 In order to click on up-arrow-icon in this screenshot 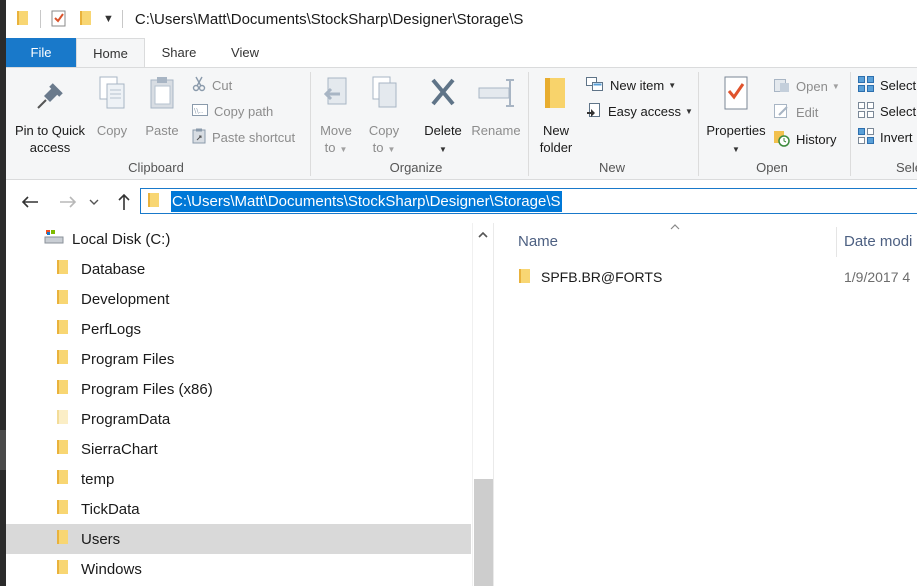, I will do `click(124, 202)`.